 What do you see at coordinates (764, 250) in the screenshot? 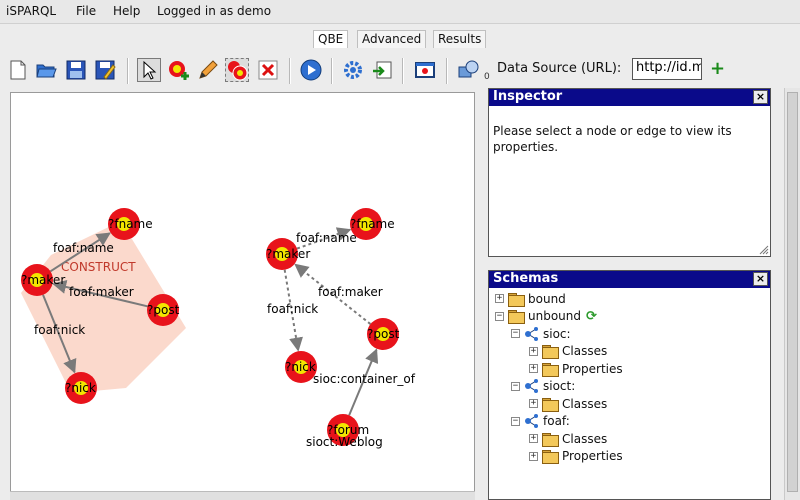
I see `resize-grip-icon` at bounding box center [764, 250].